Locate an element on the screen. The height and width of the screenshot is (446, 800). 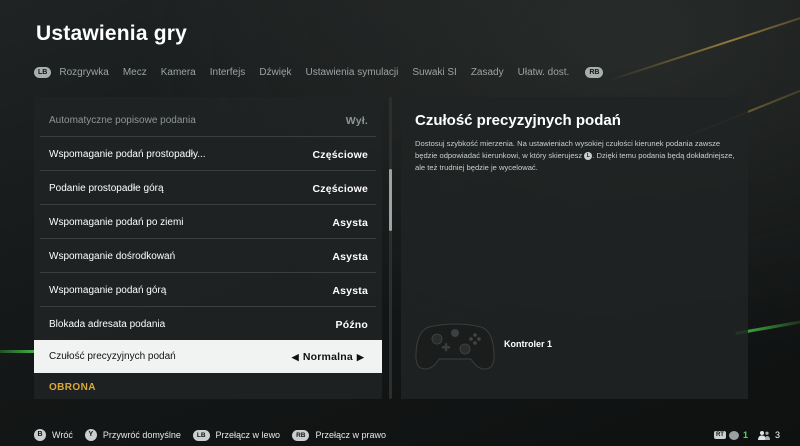
stadium-light-streak is located at coordinates (703, 41).